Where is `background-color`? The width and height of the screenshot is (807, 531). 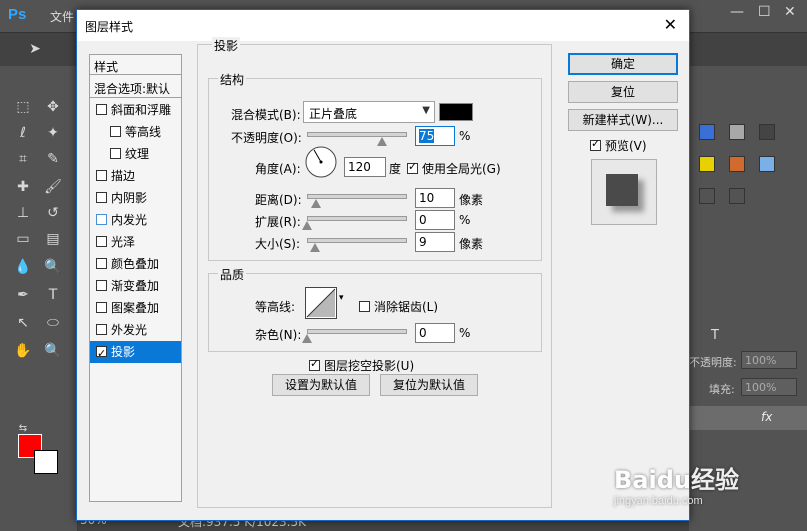 background-color is located at coordinates (46, 462).